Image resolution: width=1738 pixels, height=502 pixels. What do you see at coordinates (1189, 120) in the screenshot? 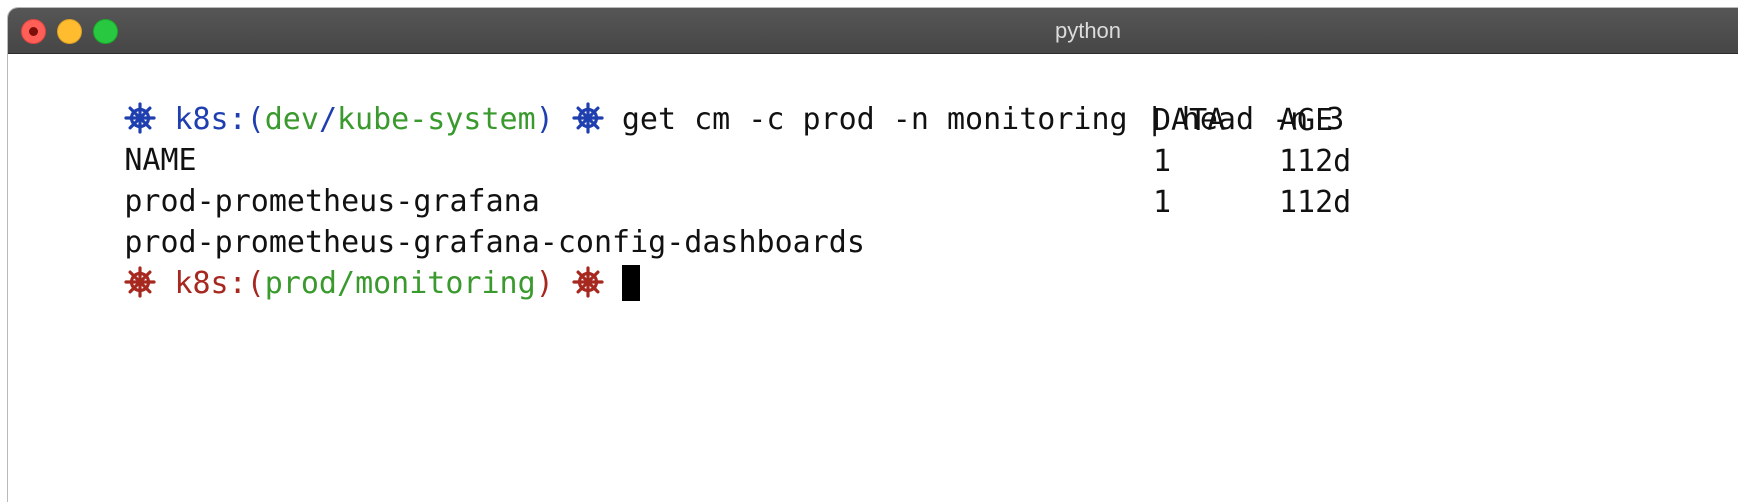
I see `column-header-data: DATA` at bounding box center [1189, 120].